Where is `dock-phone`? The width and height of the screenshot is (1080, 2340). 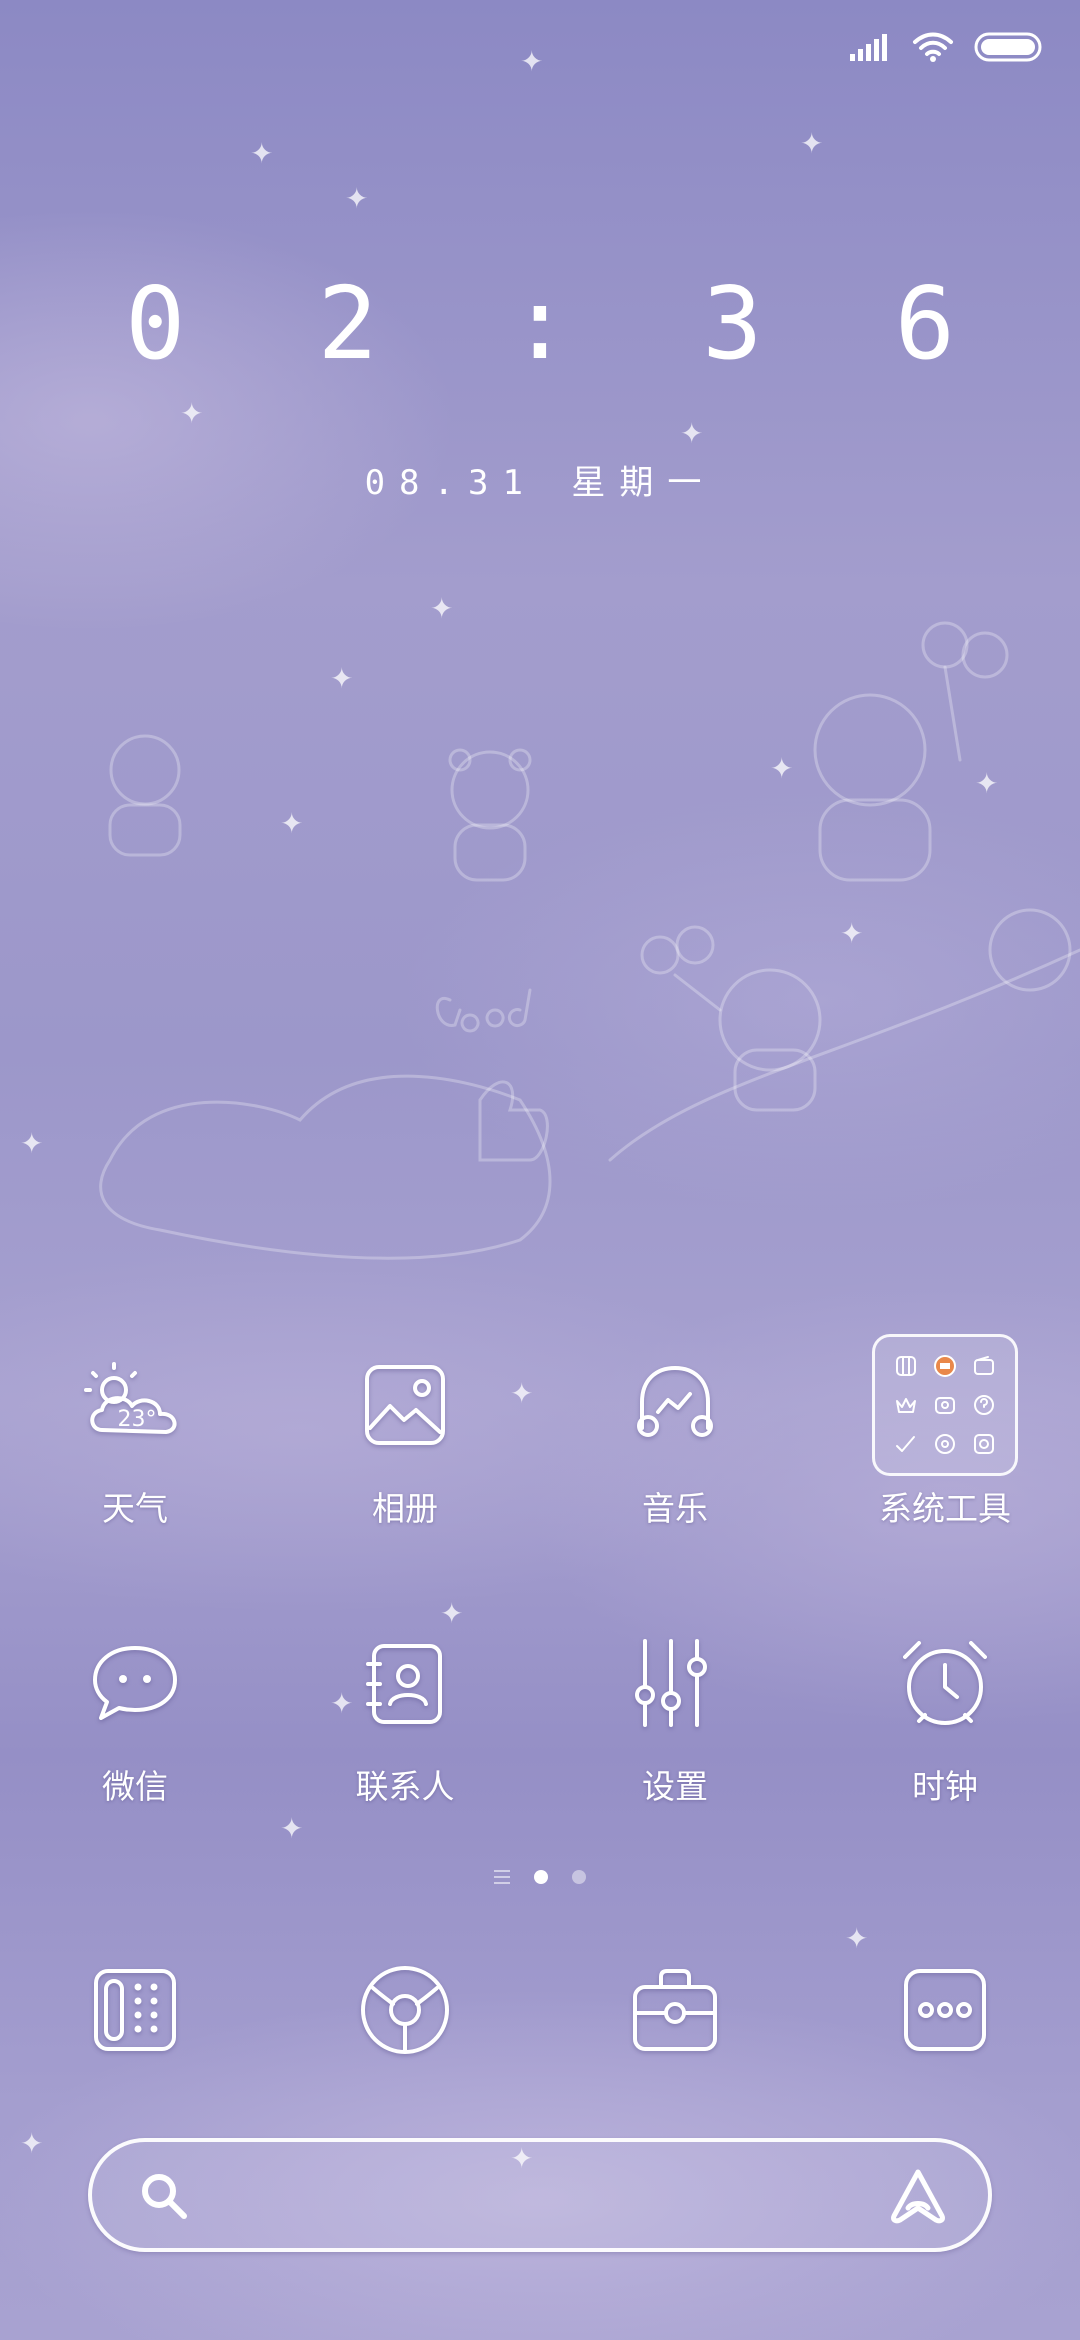 dock-phone is located at coordinates (135, 2010).